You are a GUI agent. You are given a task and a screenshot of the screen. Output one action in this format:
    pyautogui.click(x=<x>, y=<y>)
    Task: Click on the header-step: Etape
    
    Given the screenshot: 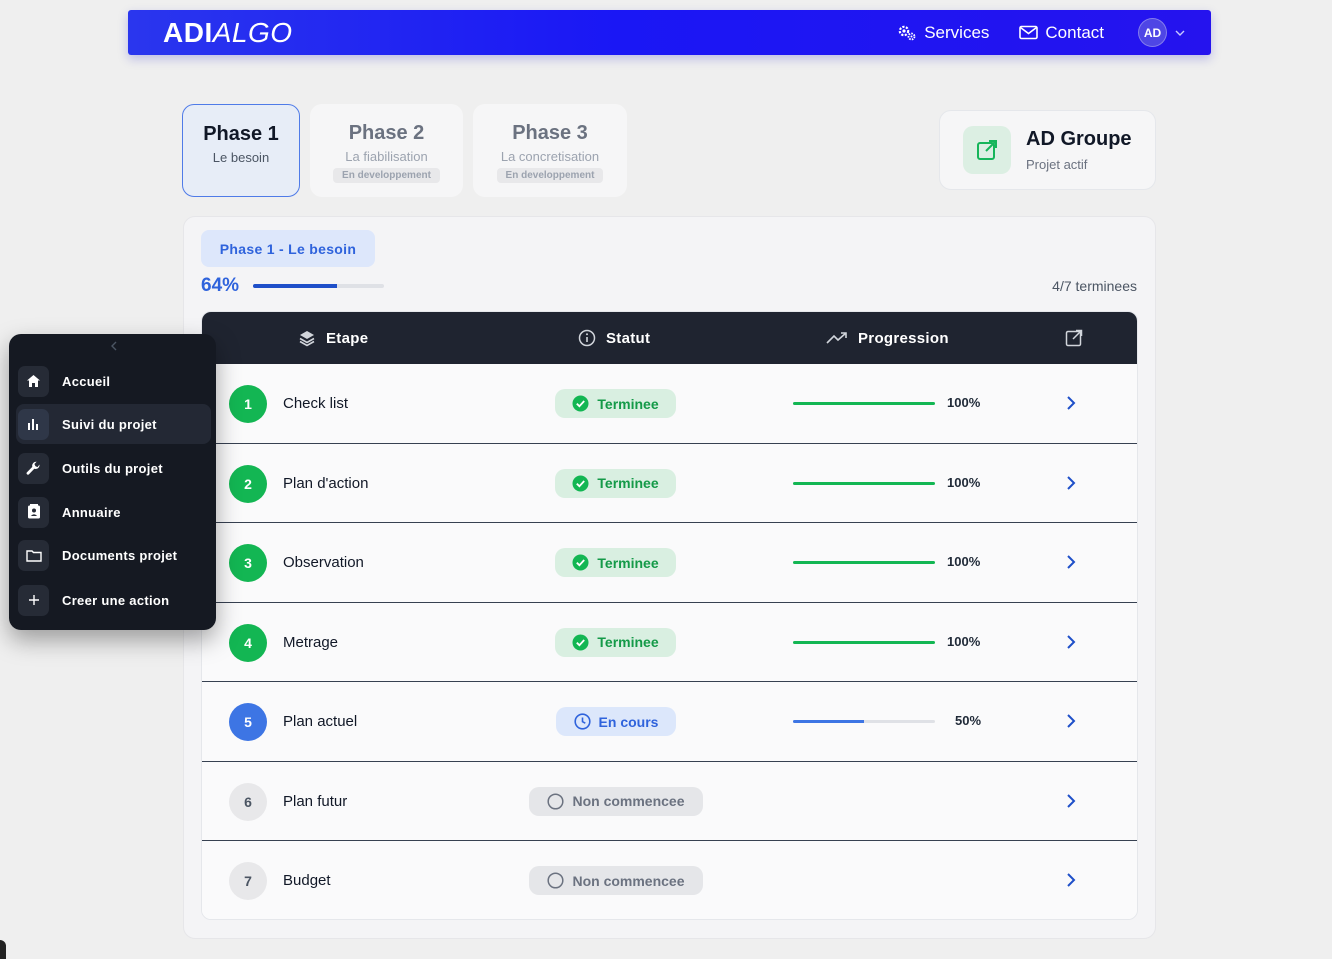 What is the action you would take?
    pyautogui.click(x=333, y=338)
    